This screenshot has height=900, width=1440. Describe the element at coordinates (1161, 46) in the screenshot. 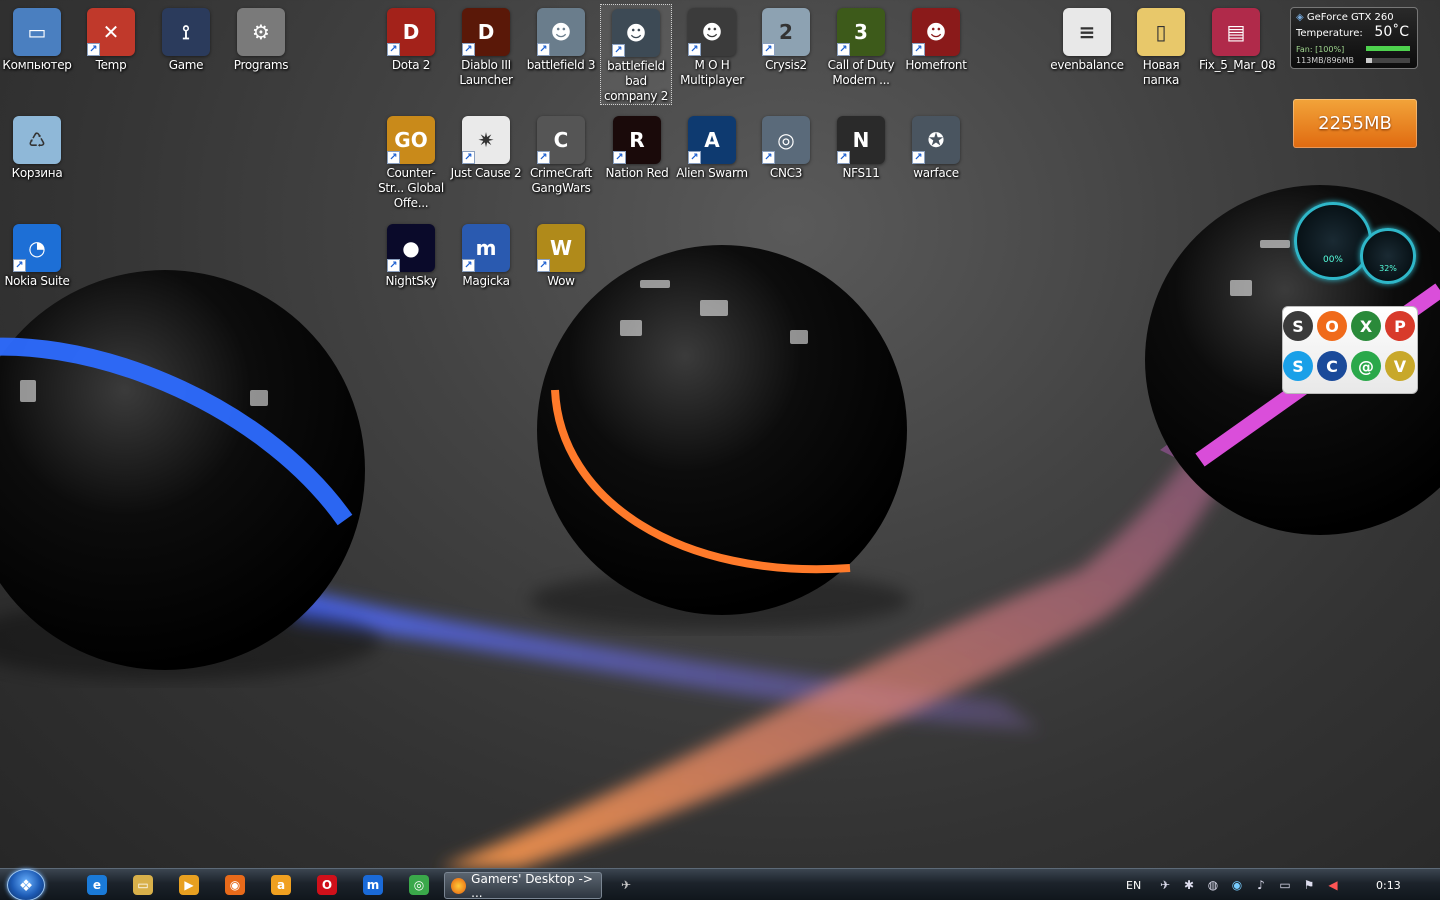

I see `desktop-icon: ▯ Новая папка` at that location.